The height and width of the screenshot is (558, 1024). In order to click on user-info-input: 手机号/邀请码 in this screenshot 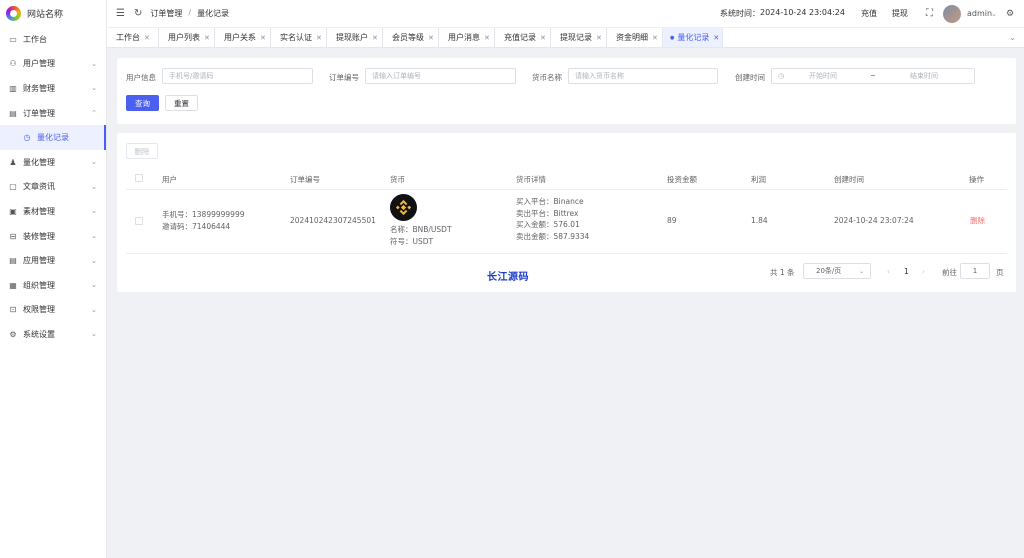, I will do `click(237, 76)`.